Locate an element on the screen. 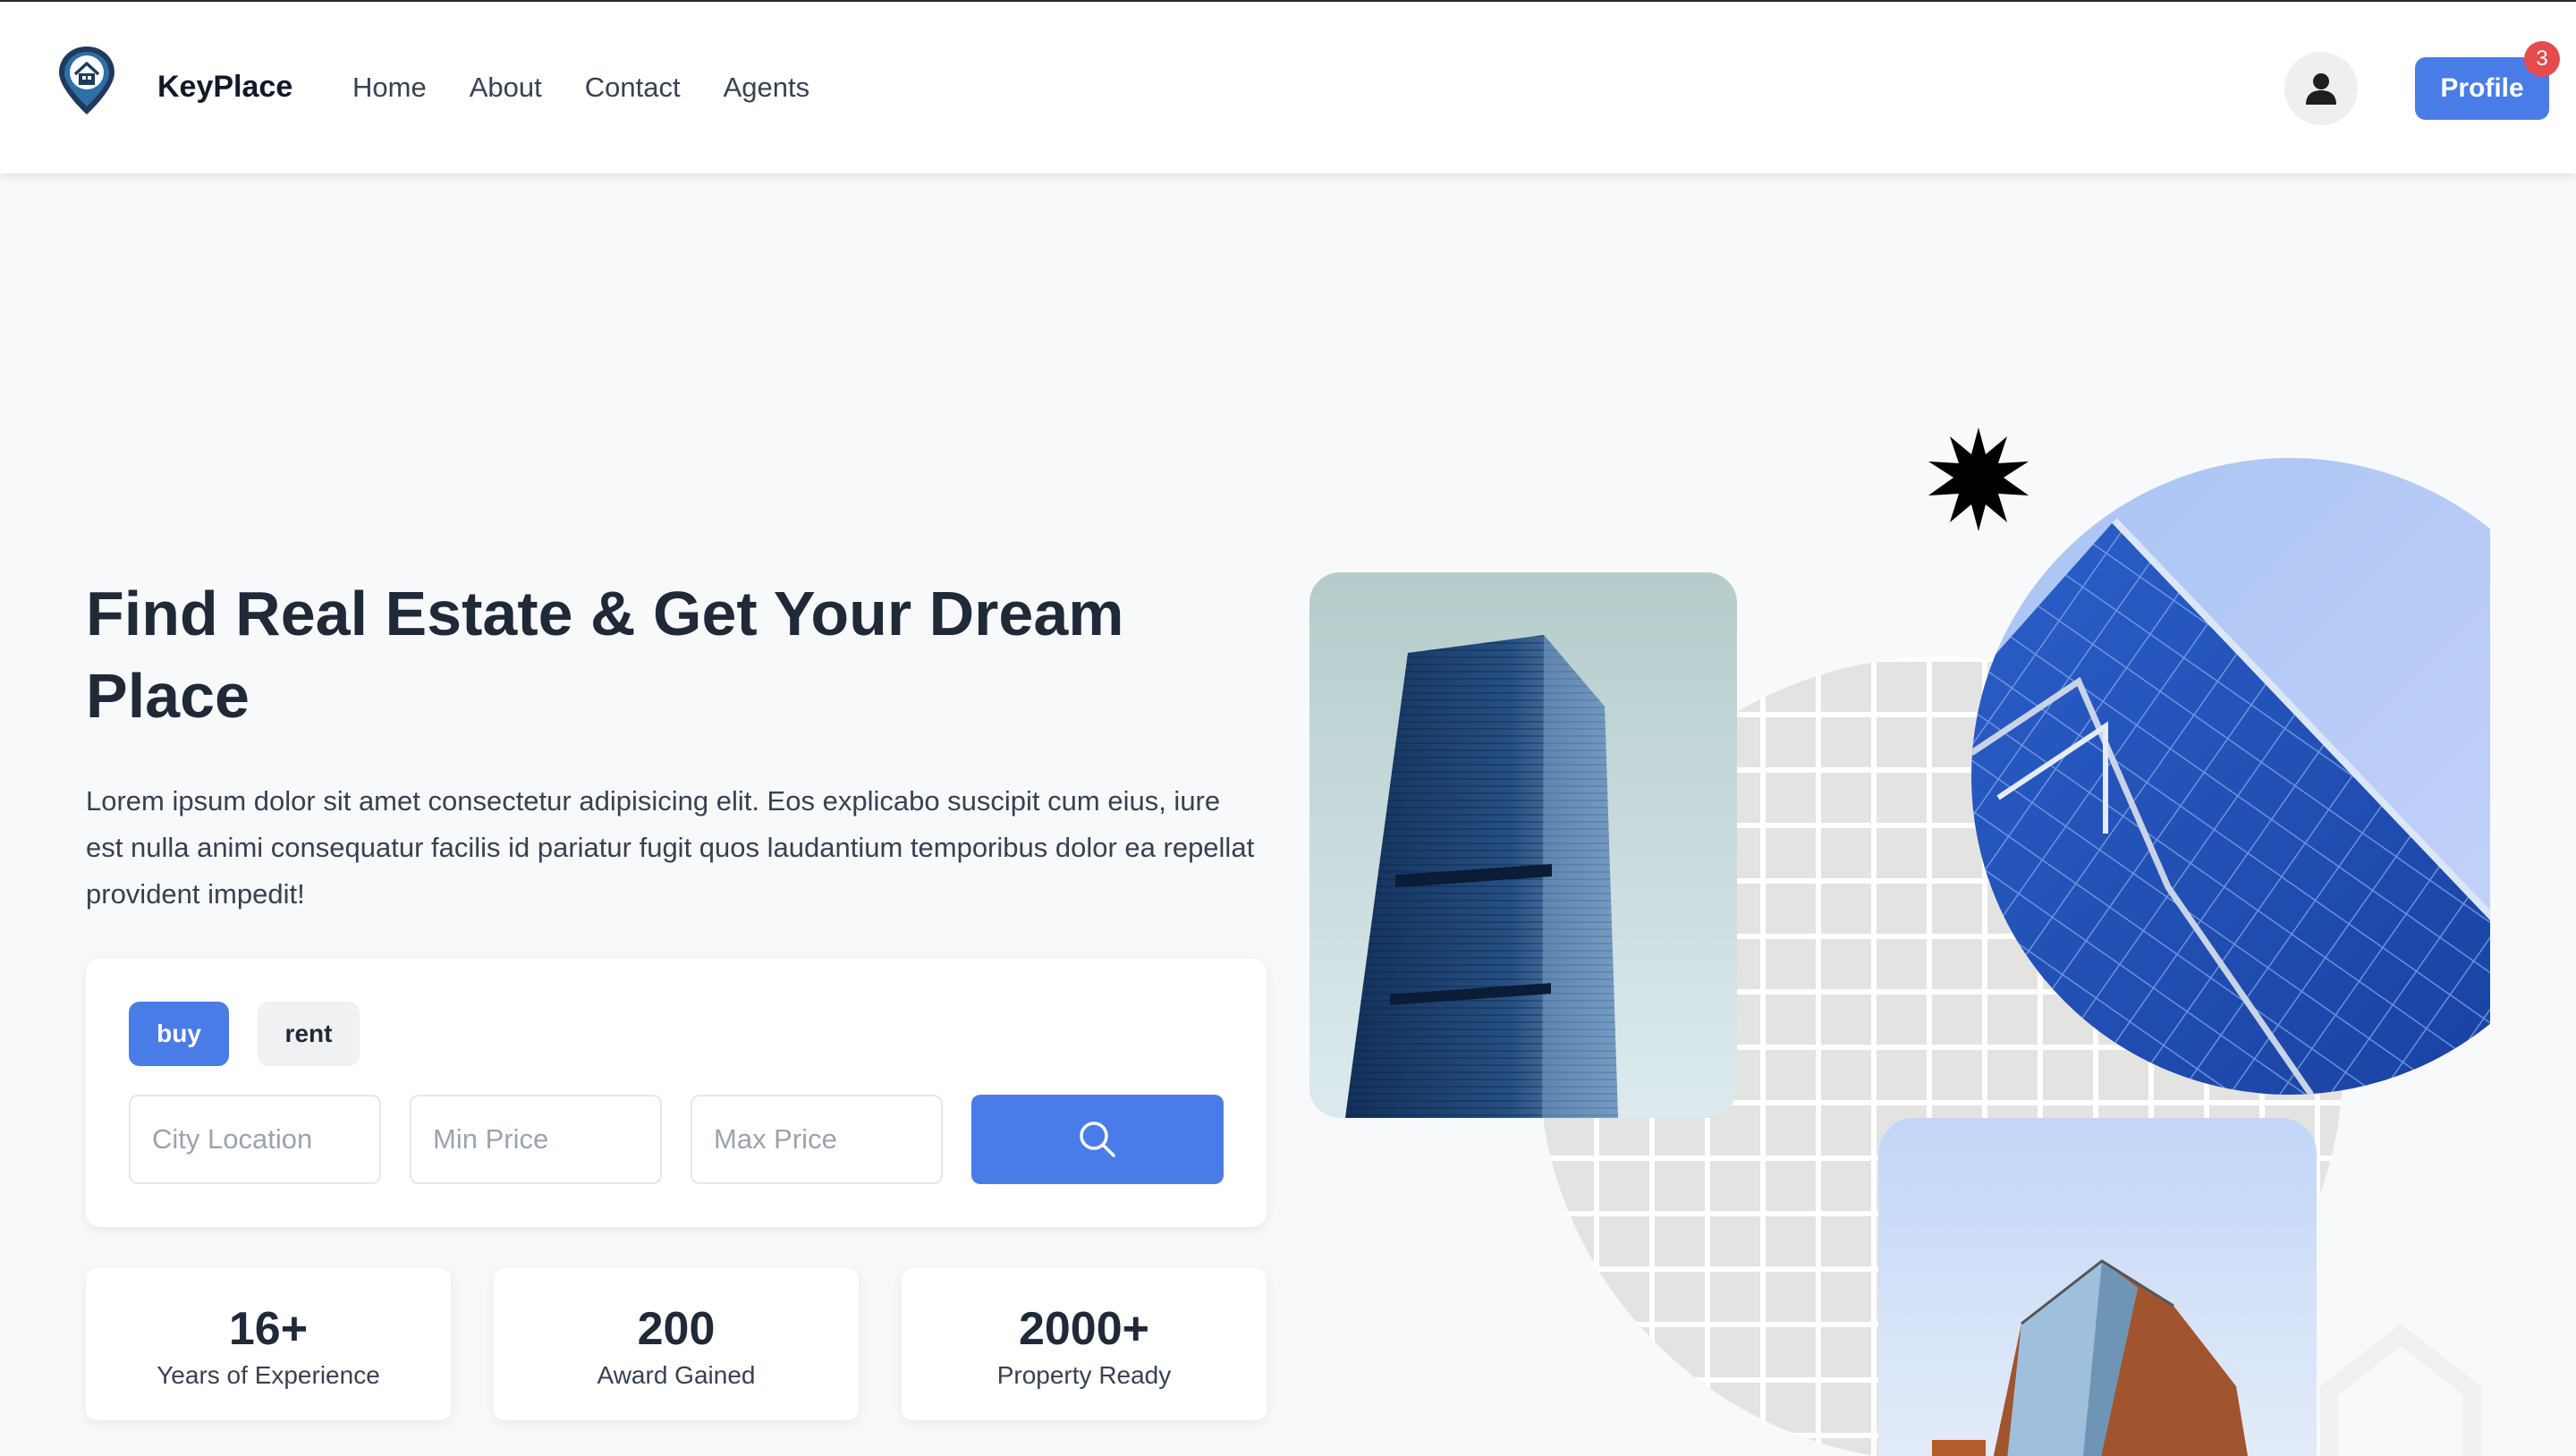  stat-card-experience: 16+ Years of Experience is located at coordinates (268, 1344).